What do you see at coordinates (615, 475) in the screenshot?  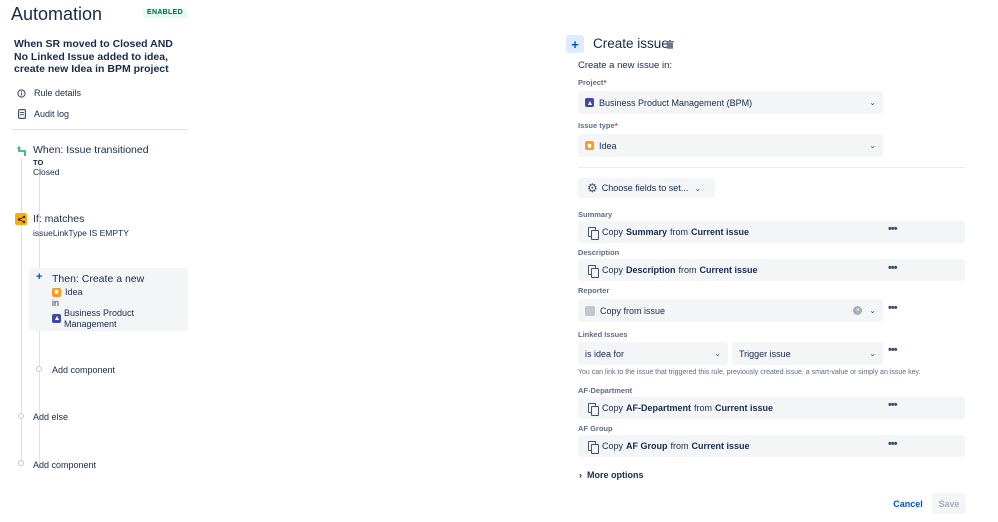 I see `more-options-label: More options` at bounding box center [615, 475].